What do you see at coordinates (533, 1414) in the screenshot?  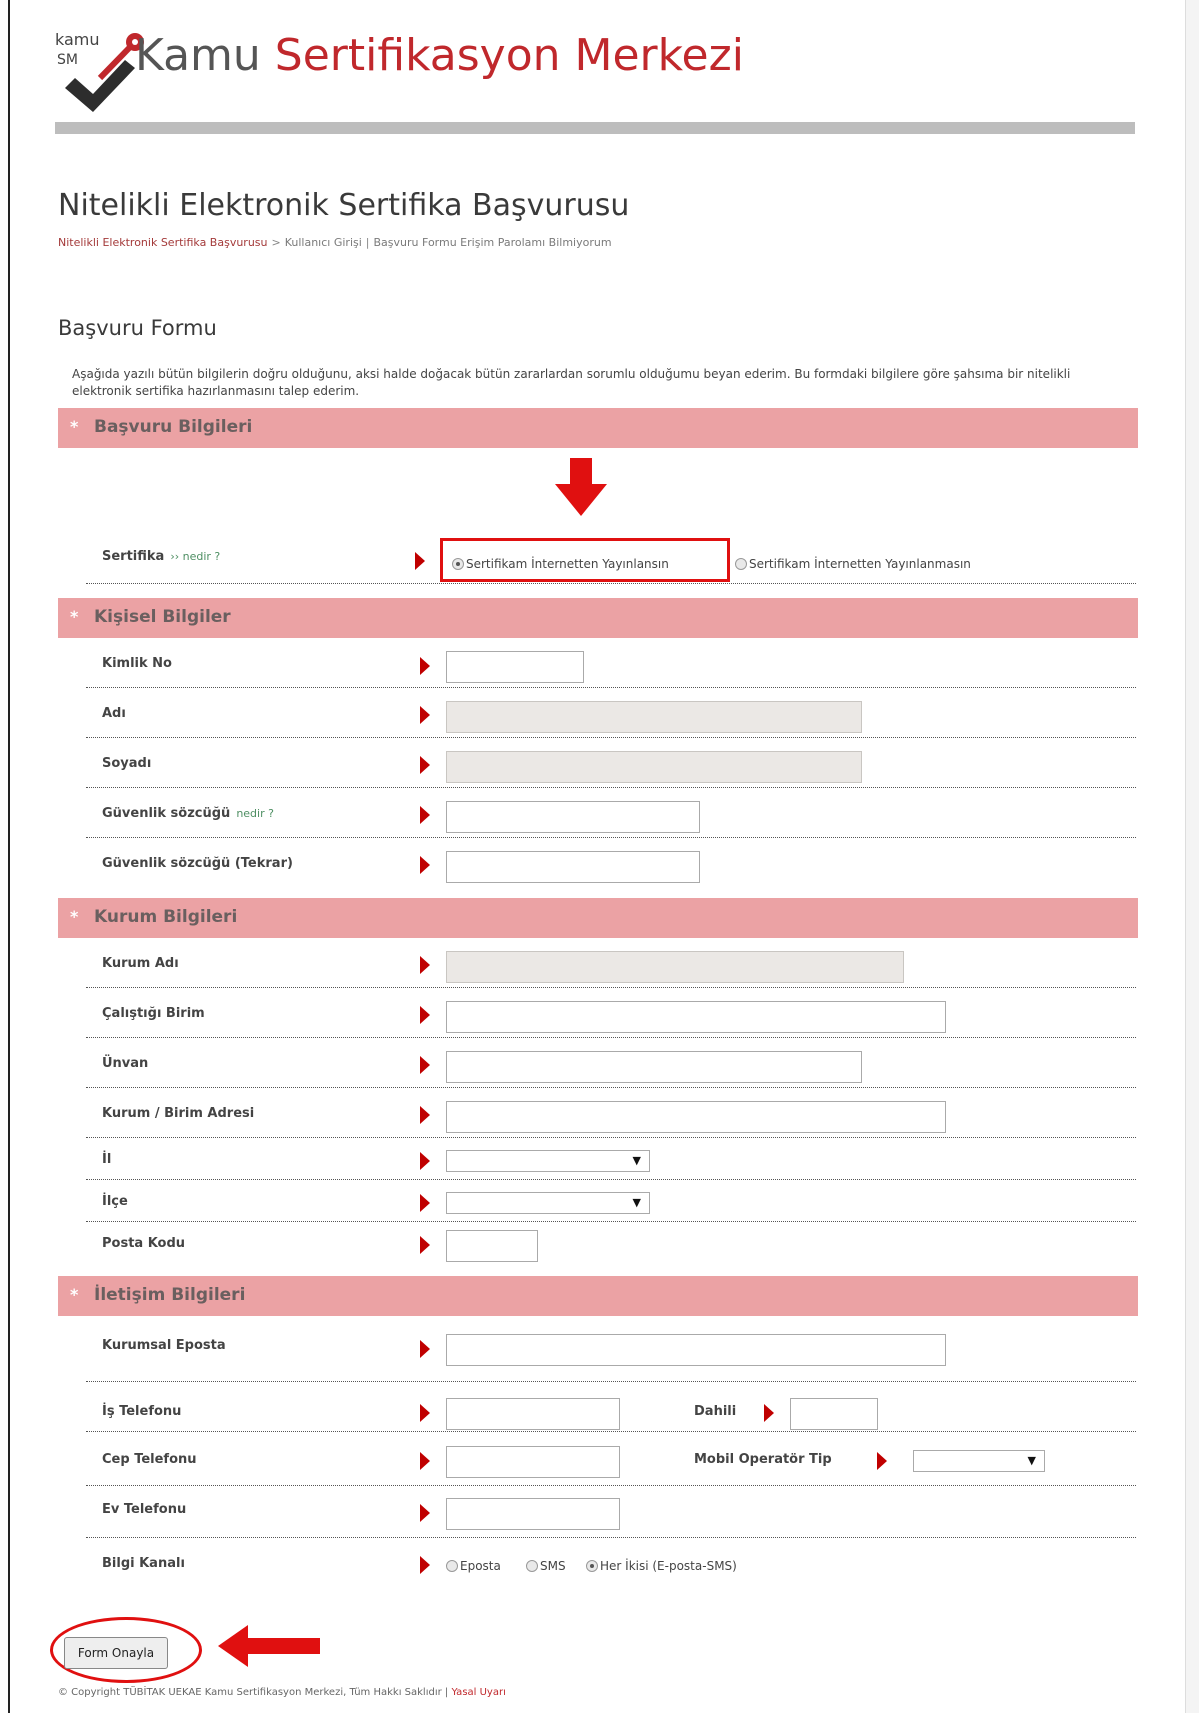 I see `work-phone-input` at bounding box center [533, 1414].